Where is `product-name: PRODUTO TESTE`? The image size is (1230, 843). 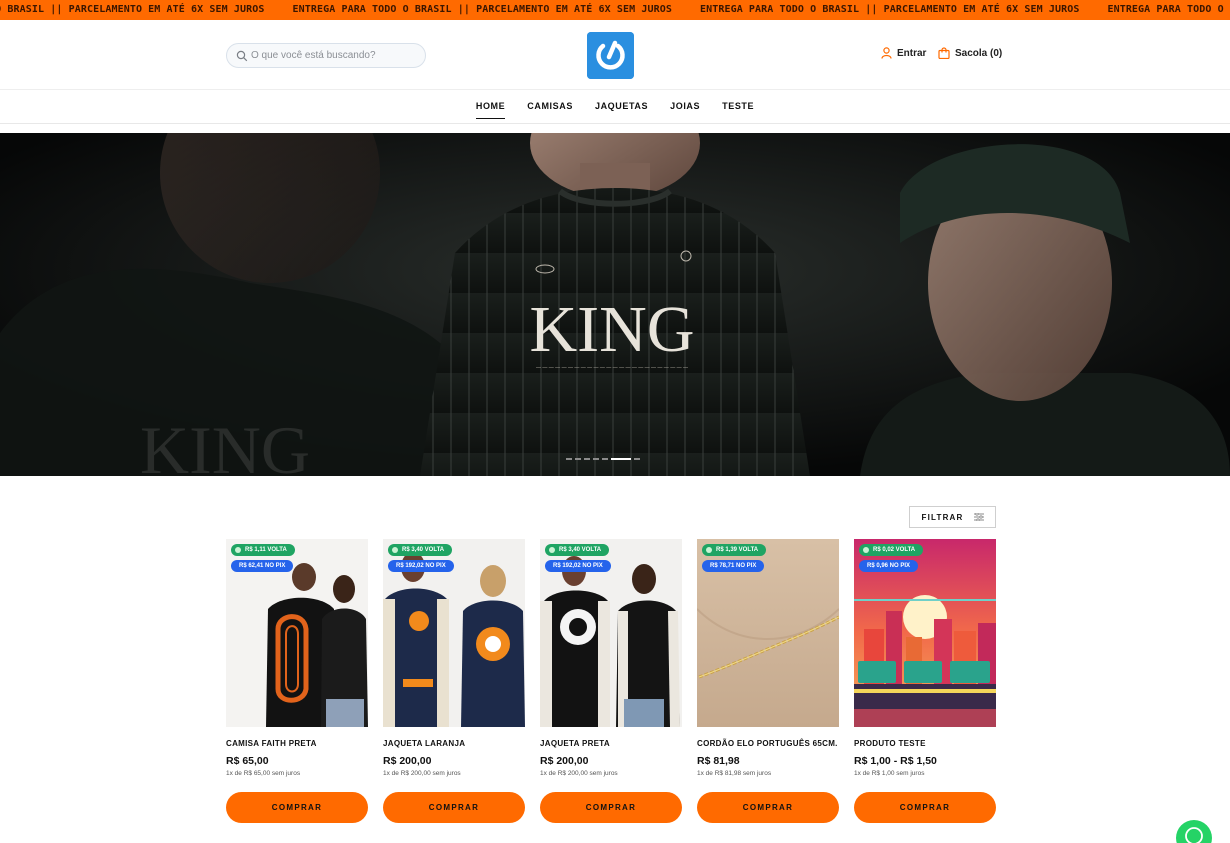 product-name: PRODUTO TESTE is located at coordinates (925, 743).